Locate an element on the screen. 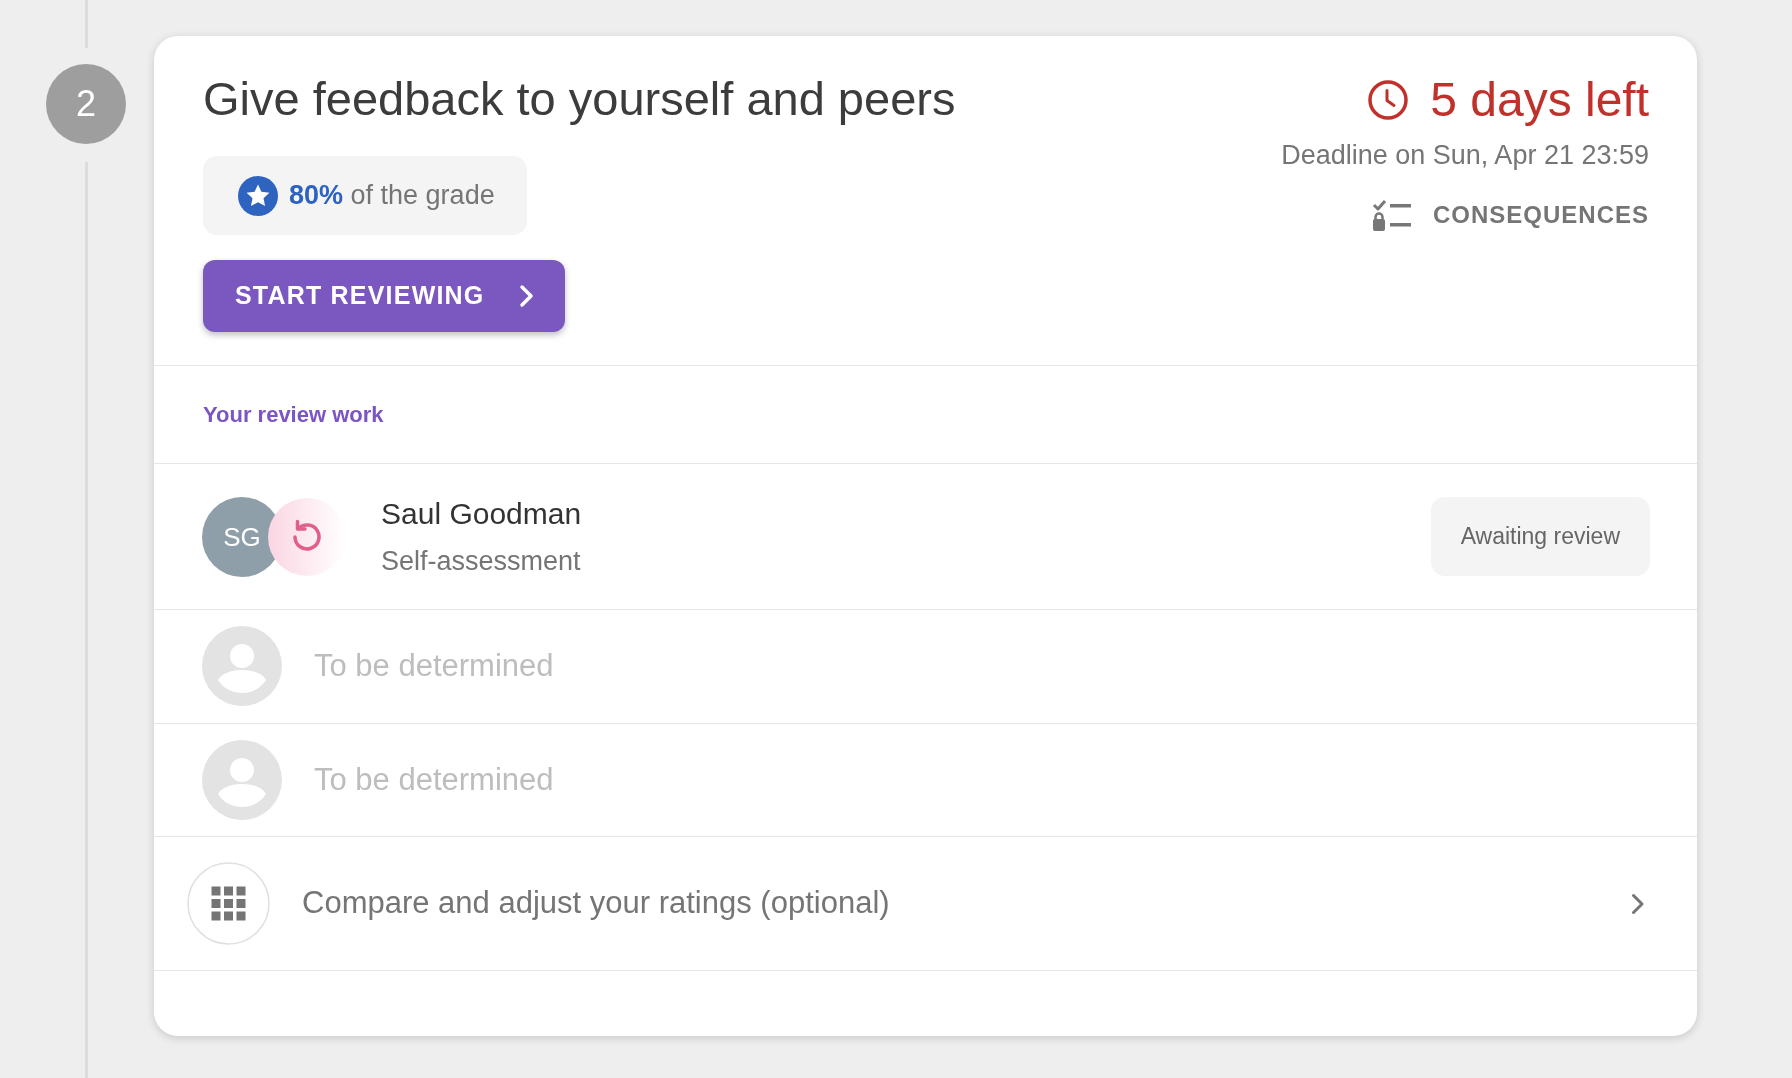 The width and height of the screenshot is (1792, 1078). review-status: Awaiting review is located at coordinates (1540, 536).